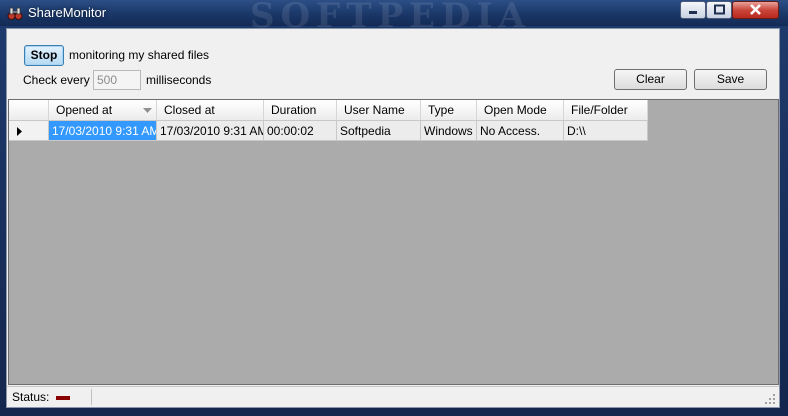 The image size is (788, 416). I want to click on interval-unit-label: milliseconds, so click(179, 80).